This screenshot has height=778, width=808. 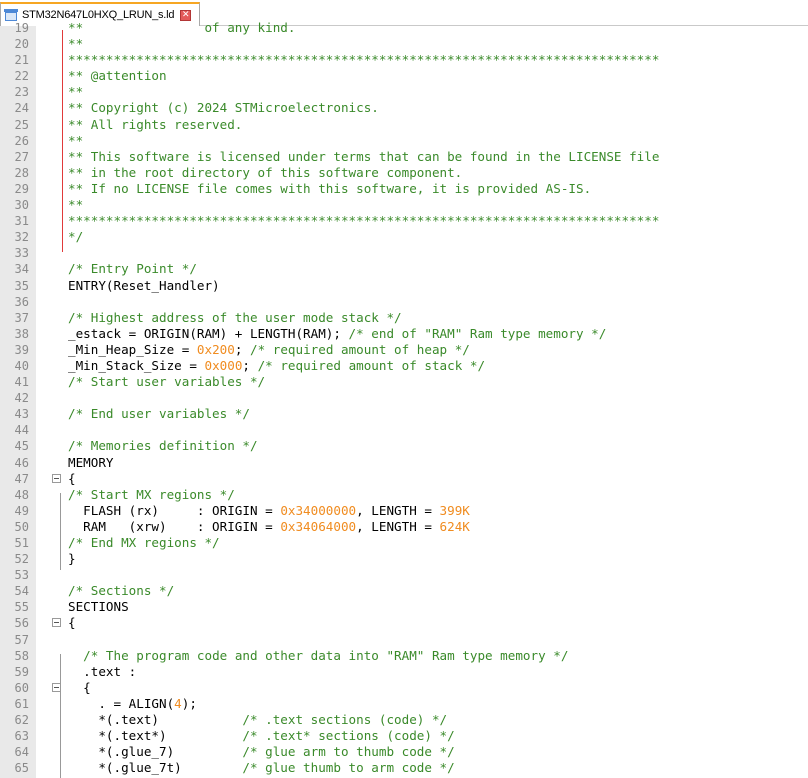 What do you see at coordinates (404, 302) in the screenshot?
I see `code-line: 36` at bounding box center [404, 302].